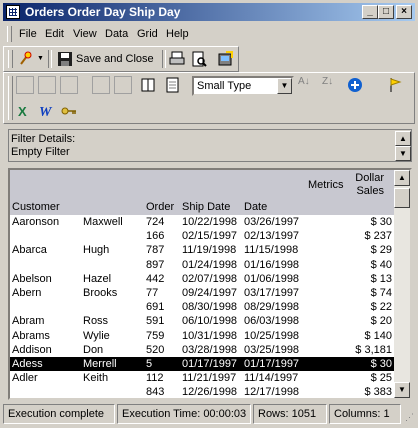 The image size is (418, 428). I want to click on table-row: Adler Keith 112 11/21/1997 11/14/1997 $ 25, so click(203, 378).